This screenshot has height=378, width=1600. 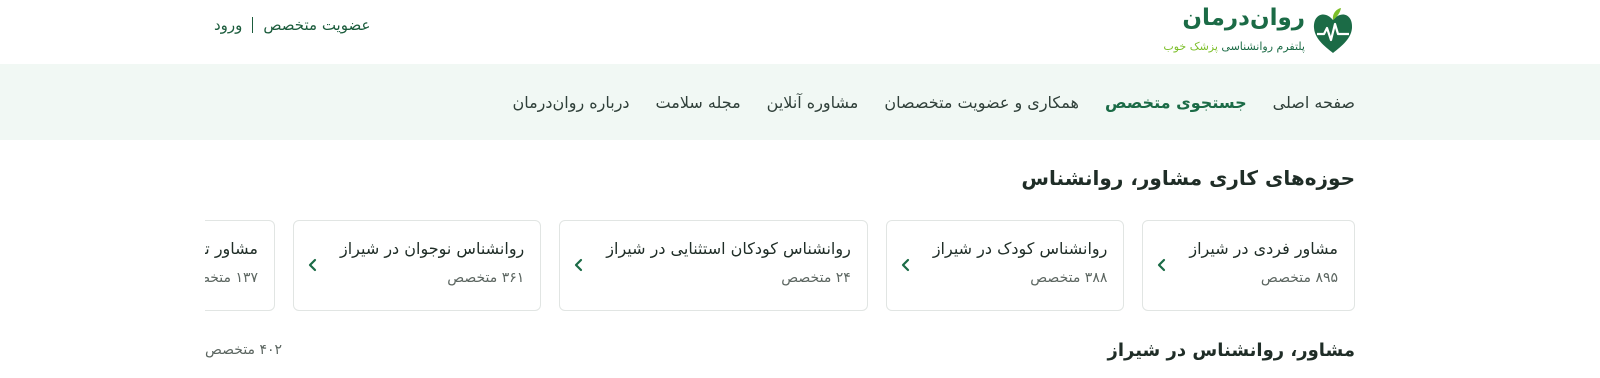 What do you see at coordinates (1248, 265) in the screenshot?
I see `specialty-card: مشاور فردی در شیراز ۸۹۵ متخصص` at bounding box center [1248, 265].